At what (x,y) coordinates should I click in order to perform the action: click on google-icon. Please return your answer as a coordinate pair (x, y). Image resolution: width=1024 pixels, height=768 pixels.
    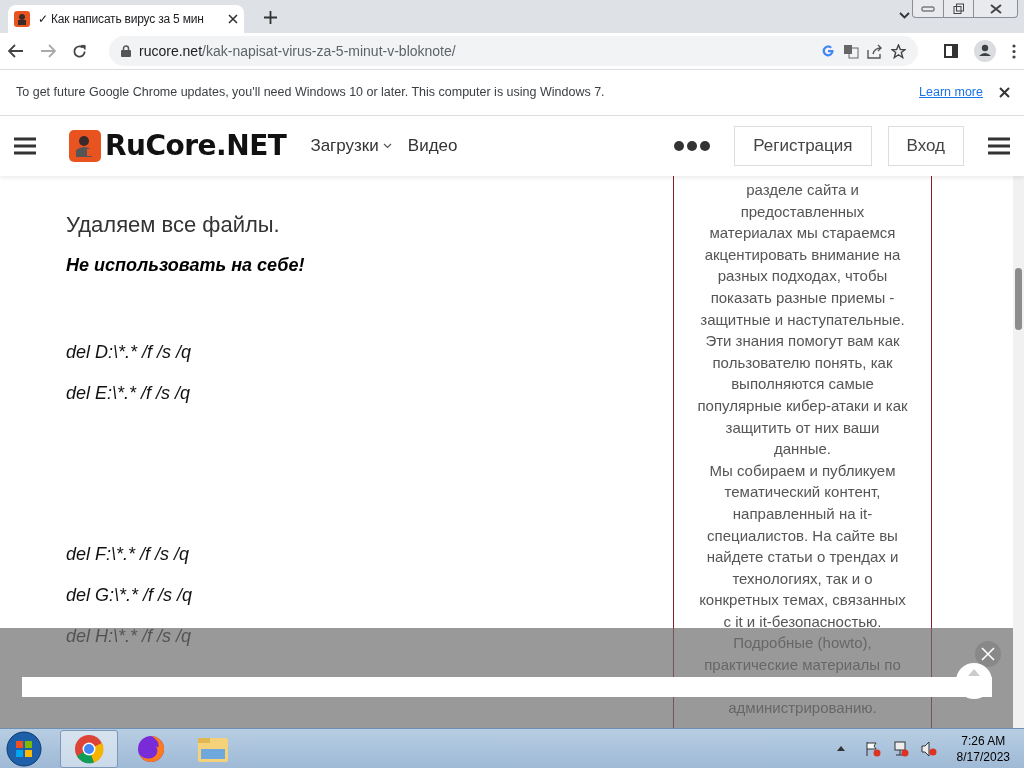
    Looking at the image, I should click on (828, 51).